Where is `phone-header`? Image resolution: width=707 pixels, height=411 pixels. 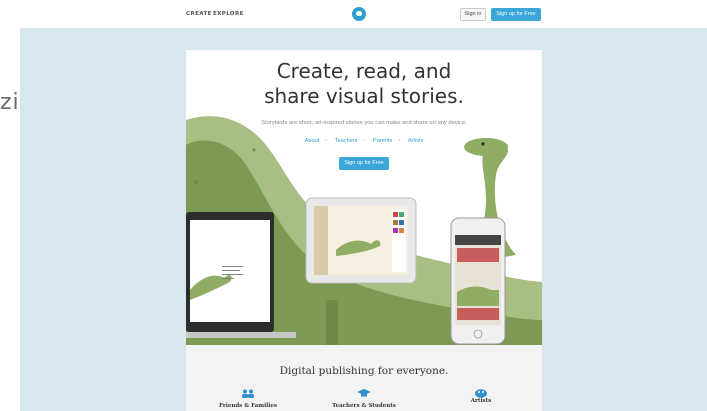 phone-header is located at coordinates (478, 240).